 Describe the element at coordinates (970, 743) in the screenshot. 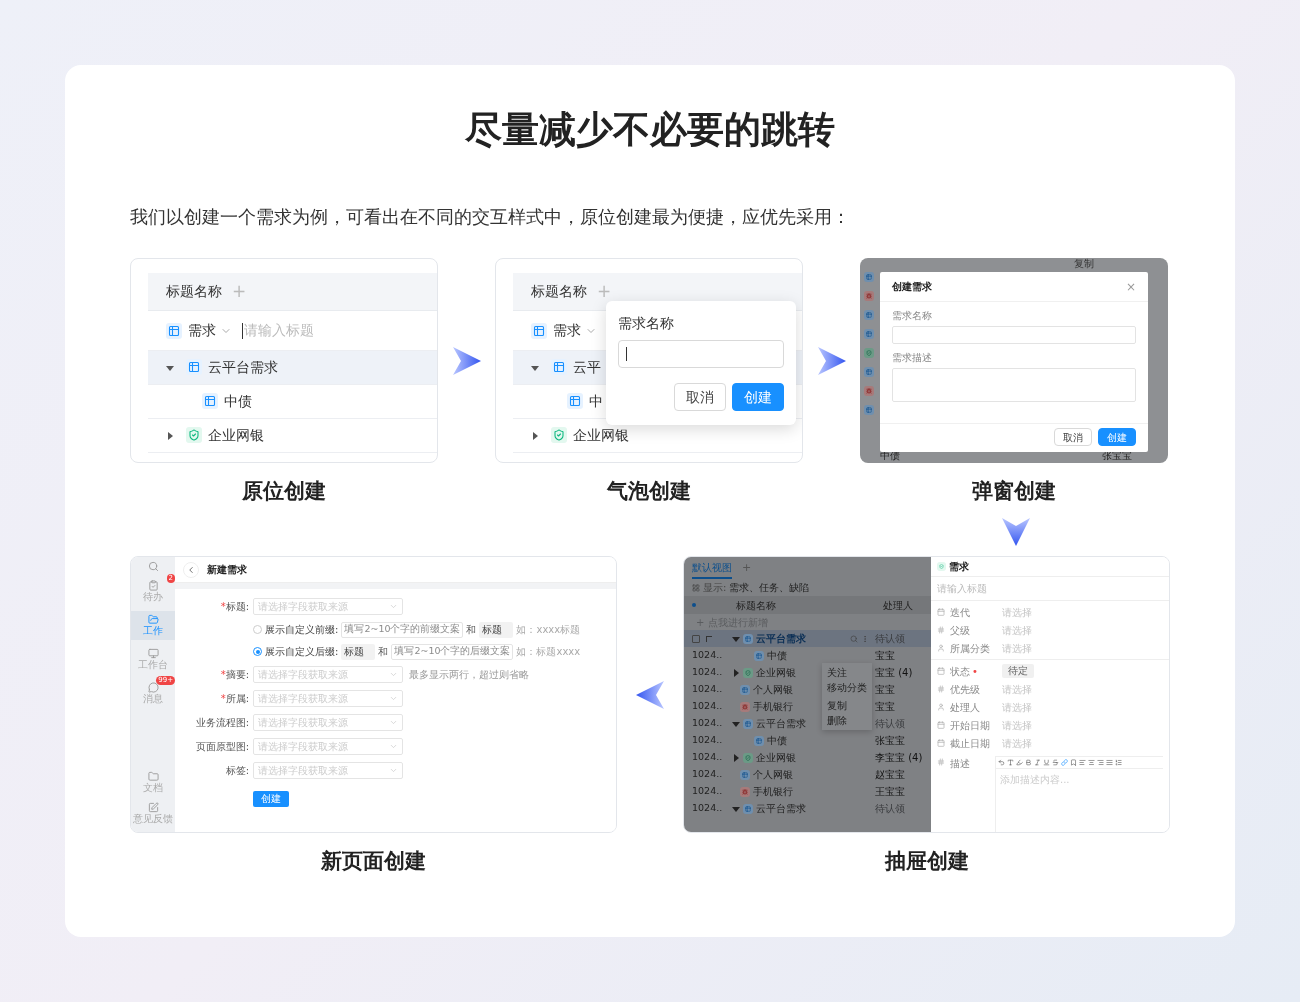

I see `field-label: 截止日期` at that location.